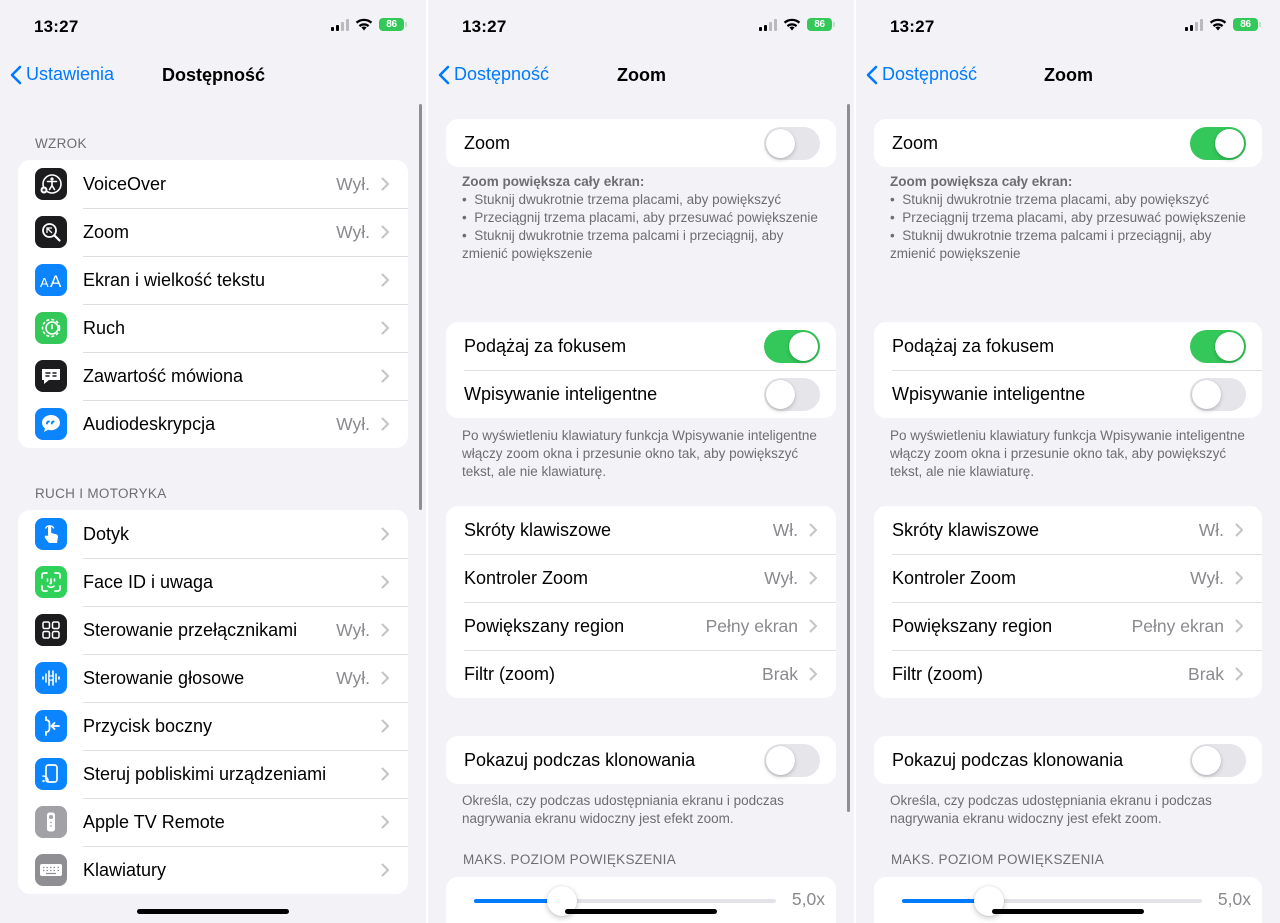 The width and height of the screenshot is (1280, 923). What do you see at coordinates (213, 232) in the screenshot?
I see `list-item-zoom: Zoom Wył.` at bounding box center [213, 232].